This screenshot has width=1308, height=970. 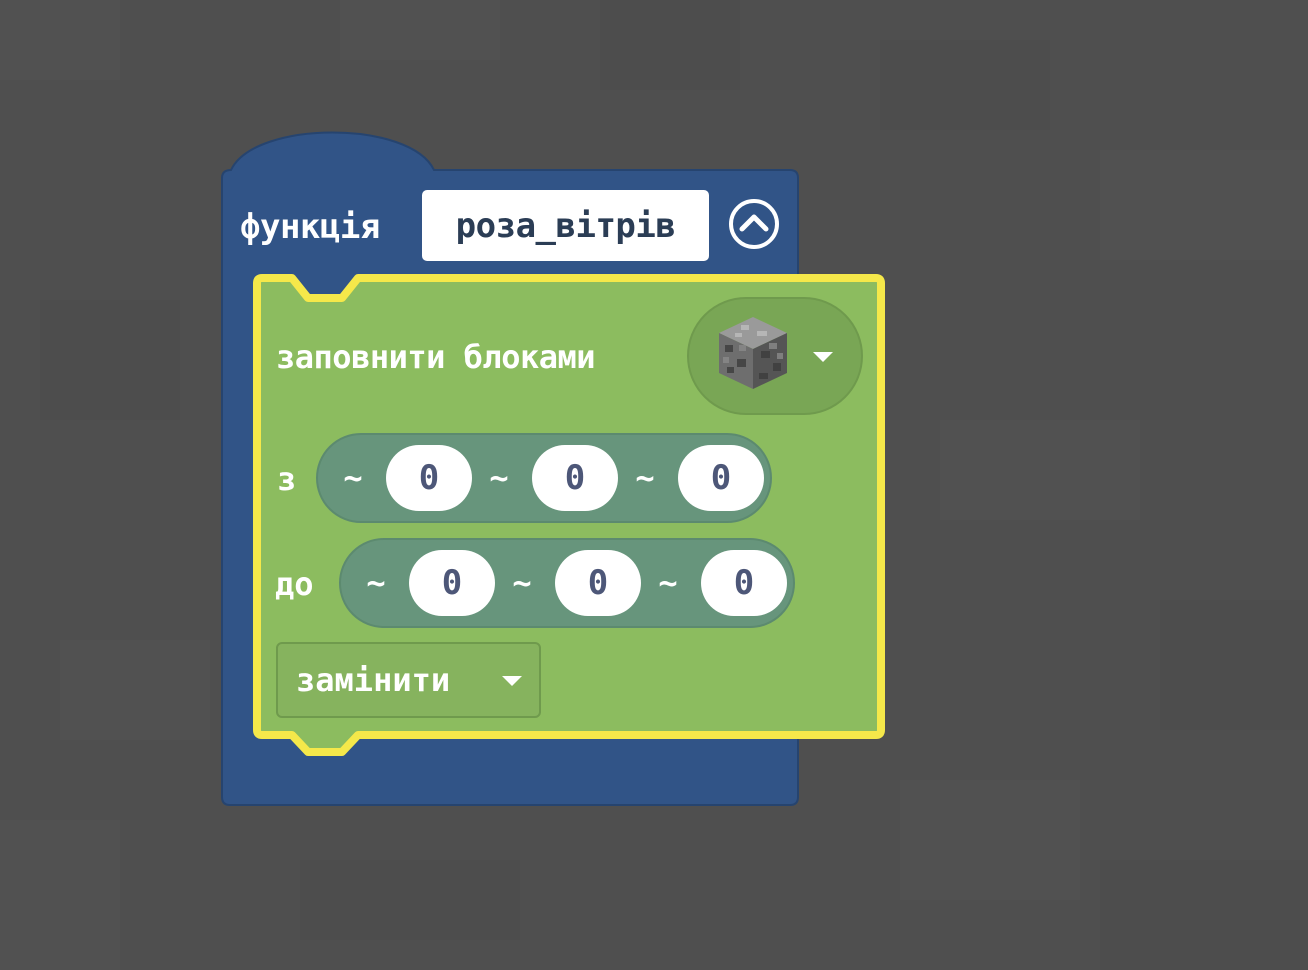 I want to click on from-x-tilde: ~, so click(x=353, y=478).